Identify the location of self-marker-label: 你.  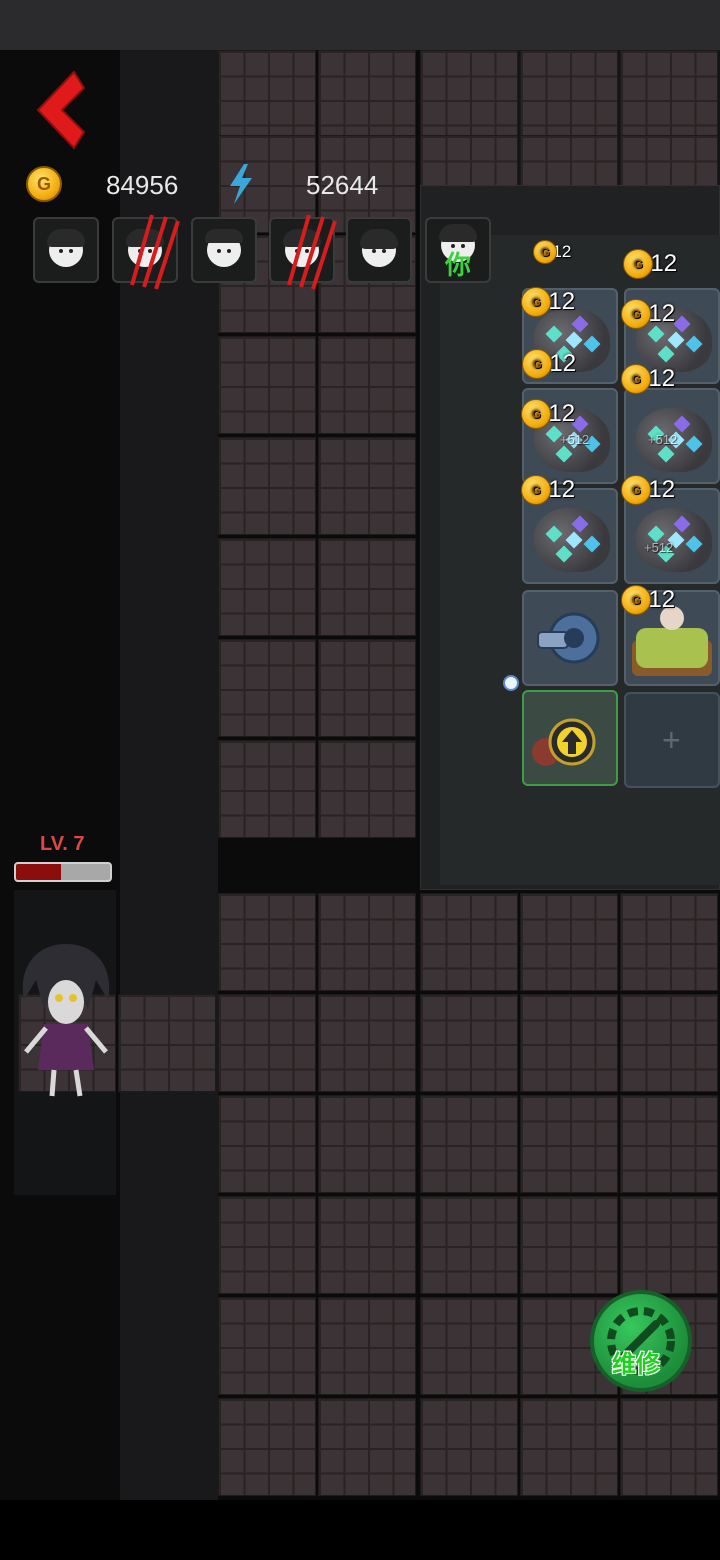
(458, 265).